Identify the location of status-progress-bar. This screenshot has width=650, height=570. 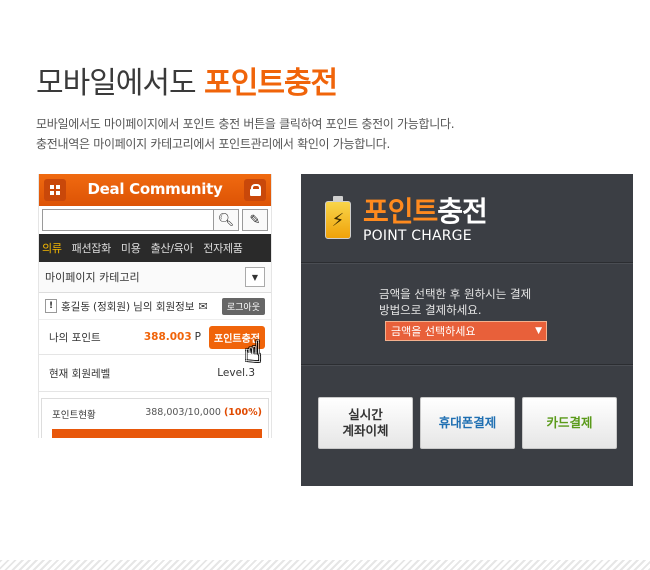
(157, 433).